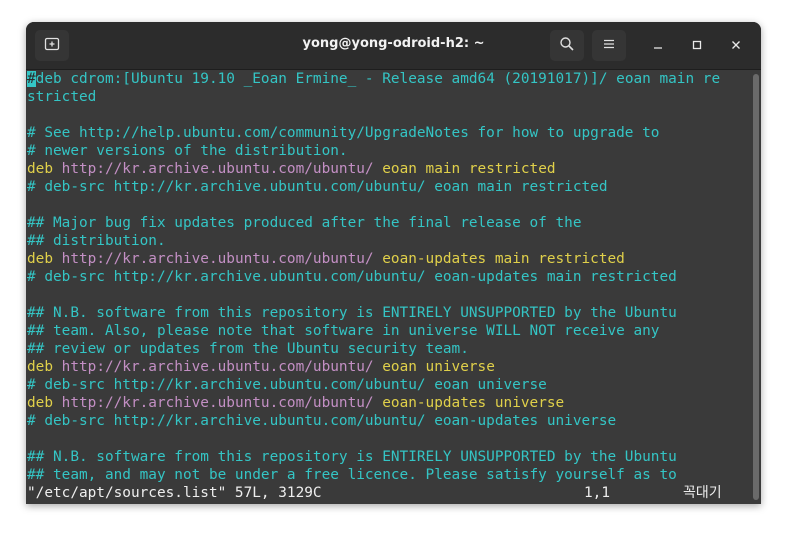  I want to click on menu-button, so click(609, 45).